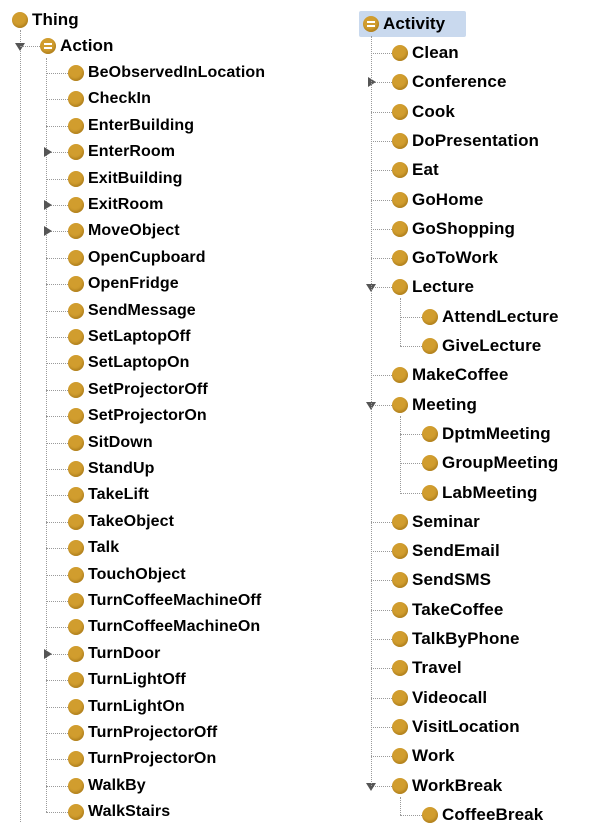 This screenshot has height=827, width=605. Describe the element at coordinates (453, 229) in the screenshot. I see `tree-node: GoShopping` at that location.